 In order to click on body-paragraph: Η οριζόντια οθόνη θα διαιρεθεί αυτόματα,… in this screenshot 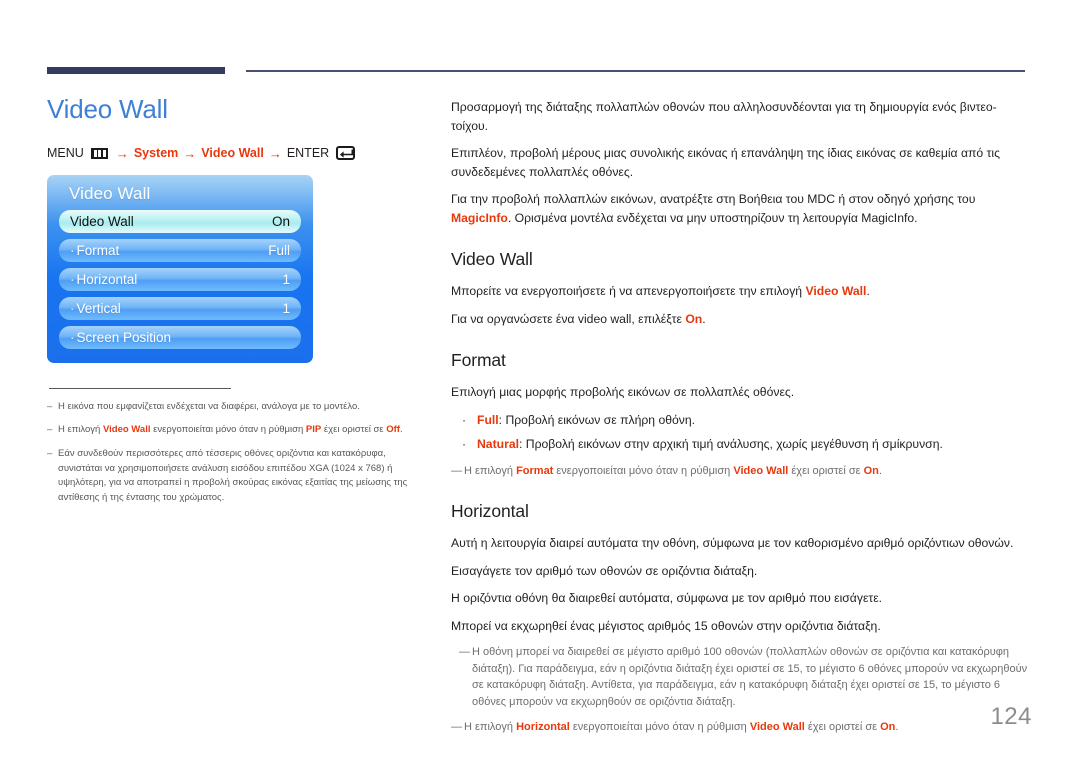, I will do `click(740, 598)`.